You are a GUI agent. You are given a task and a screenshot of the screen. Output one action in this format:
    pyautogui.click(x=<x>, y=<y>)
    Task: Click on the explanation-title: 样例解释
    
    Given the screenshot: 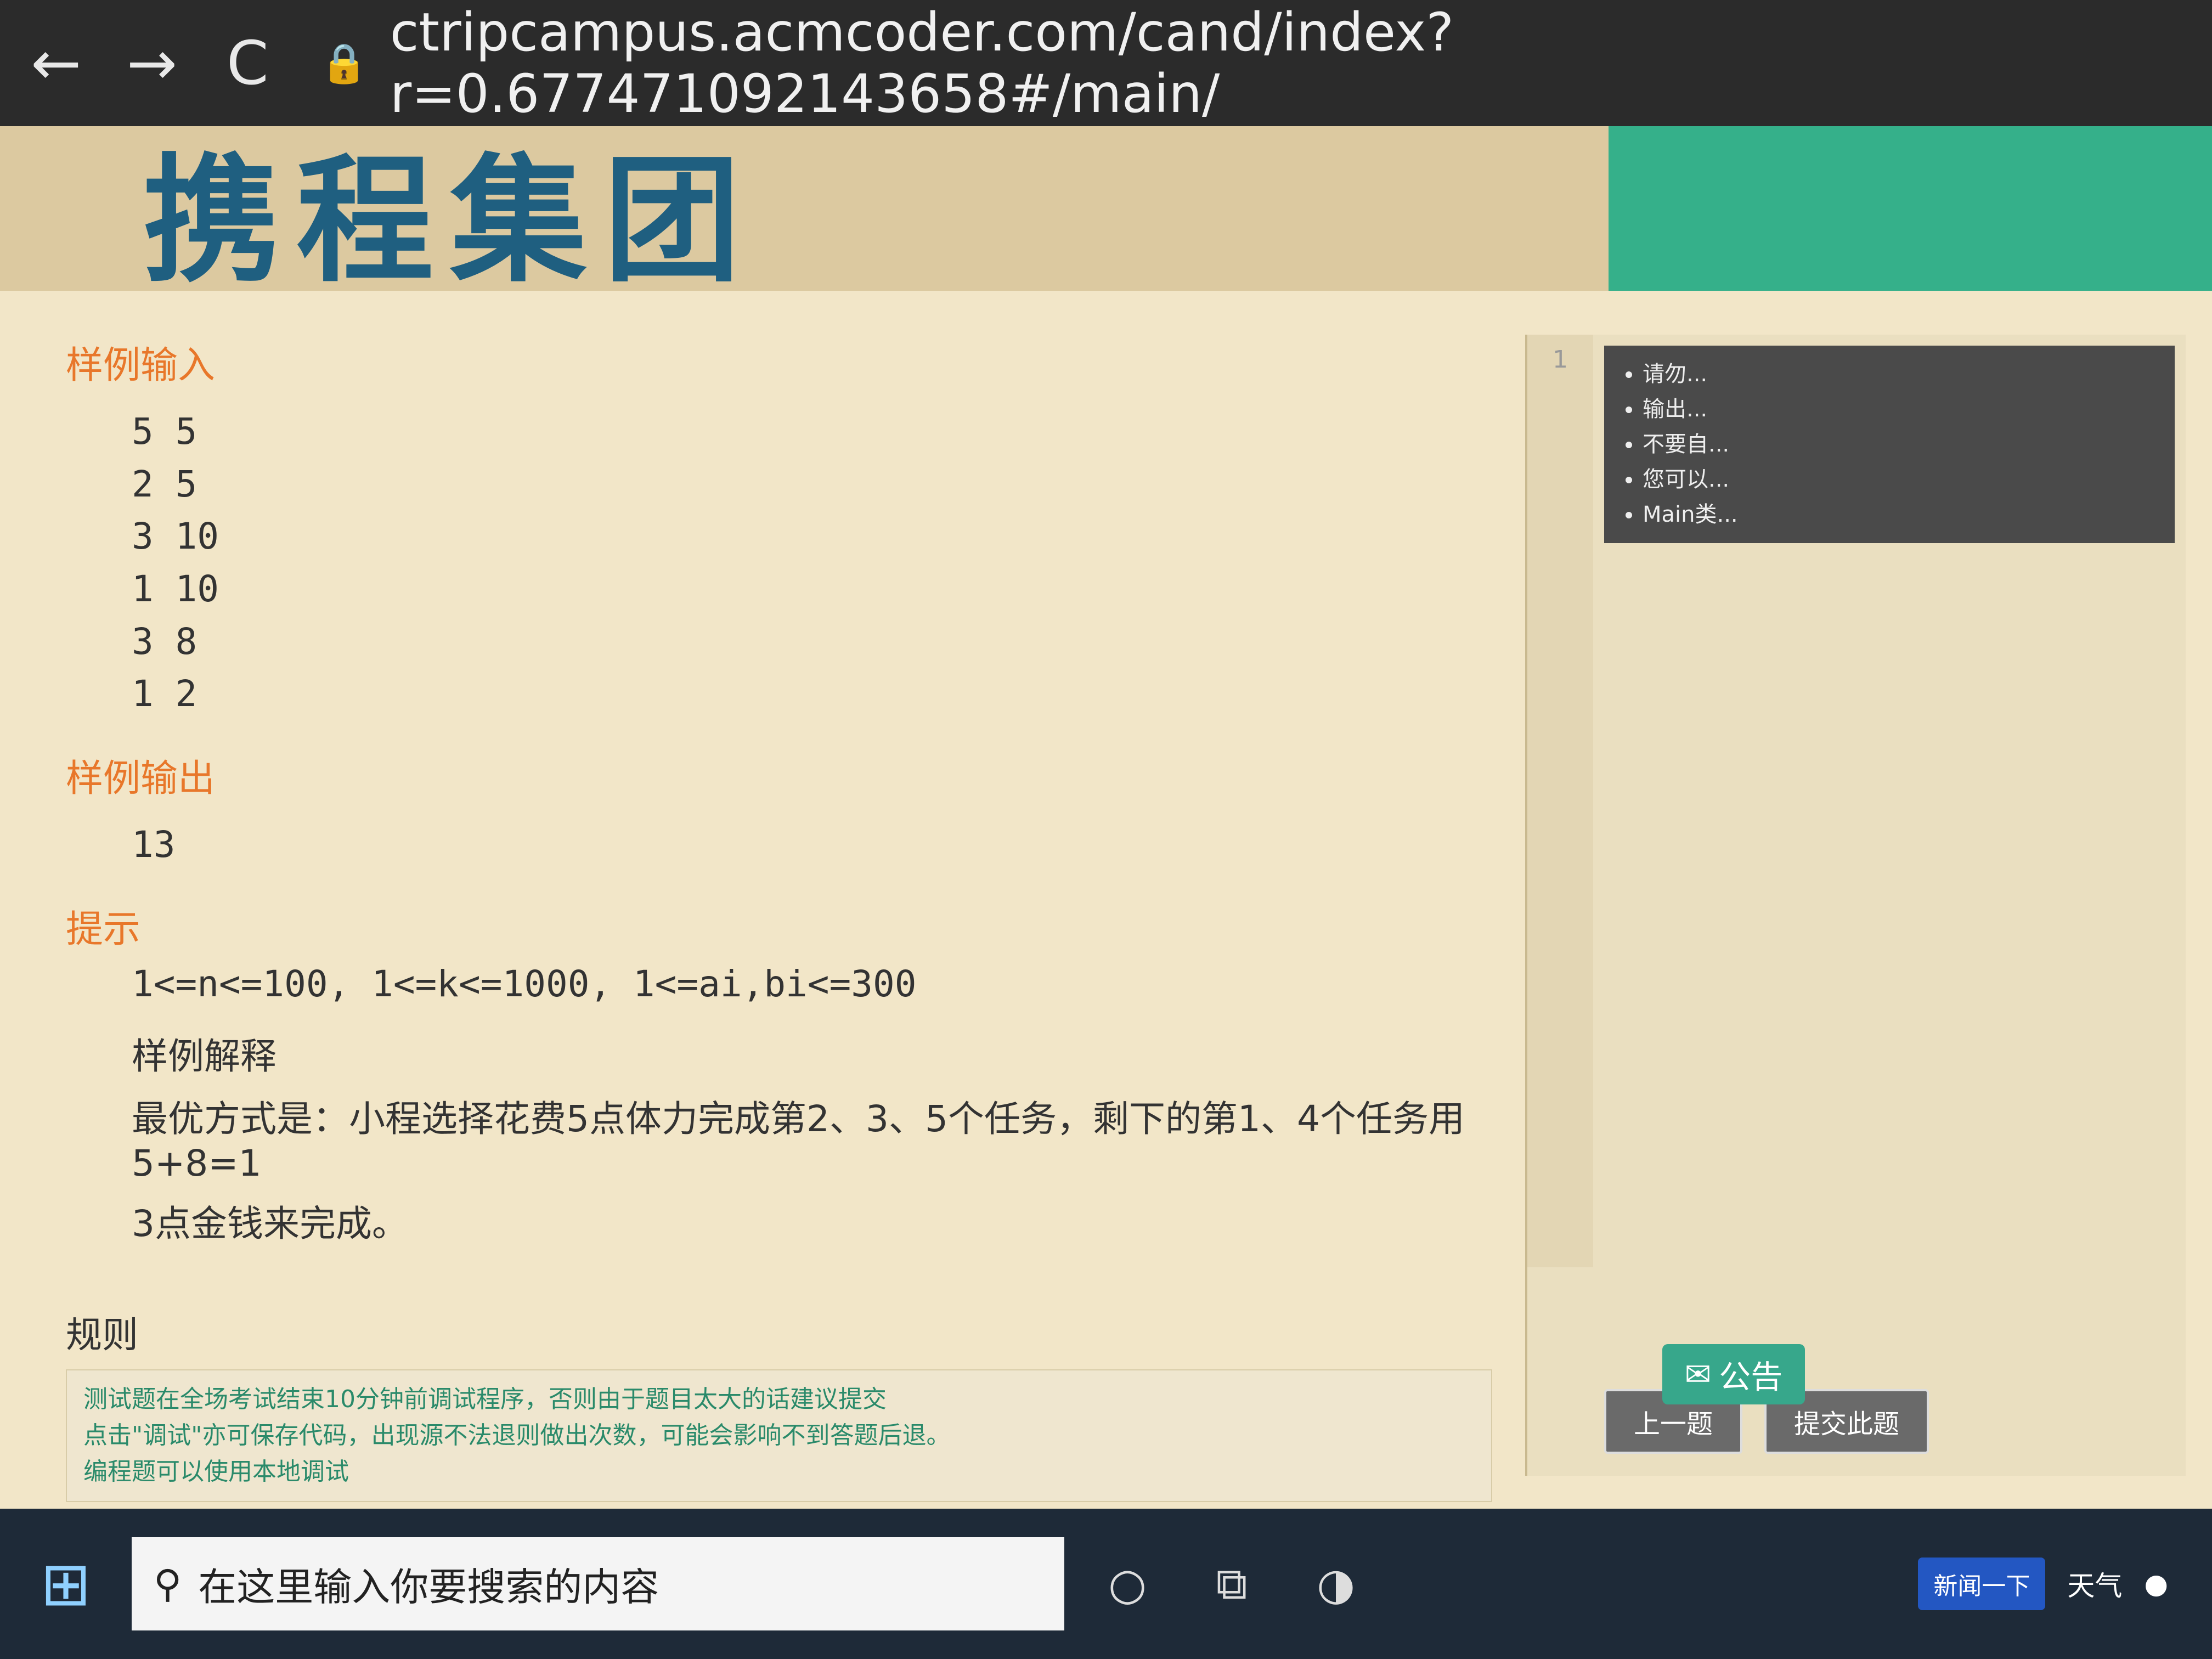 What is the action you would take?
    pyautogui.click(x=204, y=1056)
    